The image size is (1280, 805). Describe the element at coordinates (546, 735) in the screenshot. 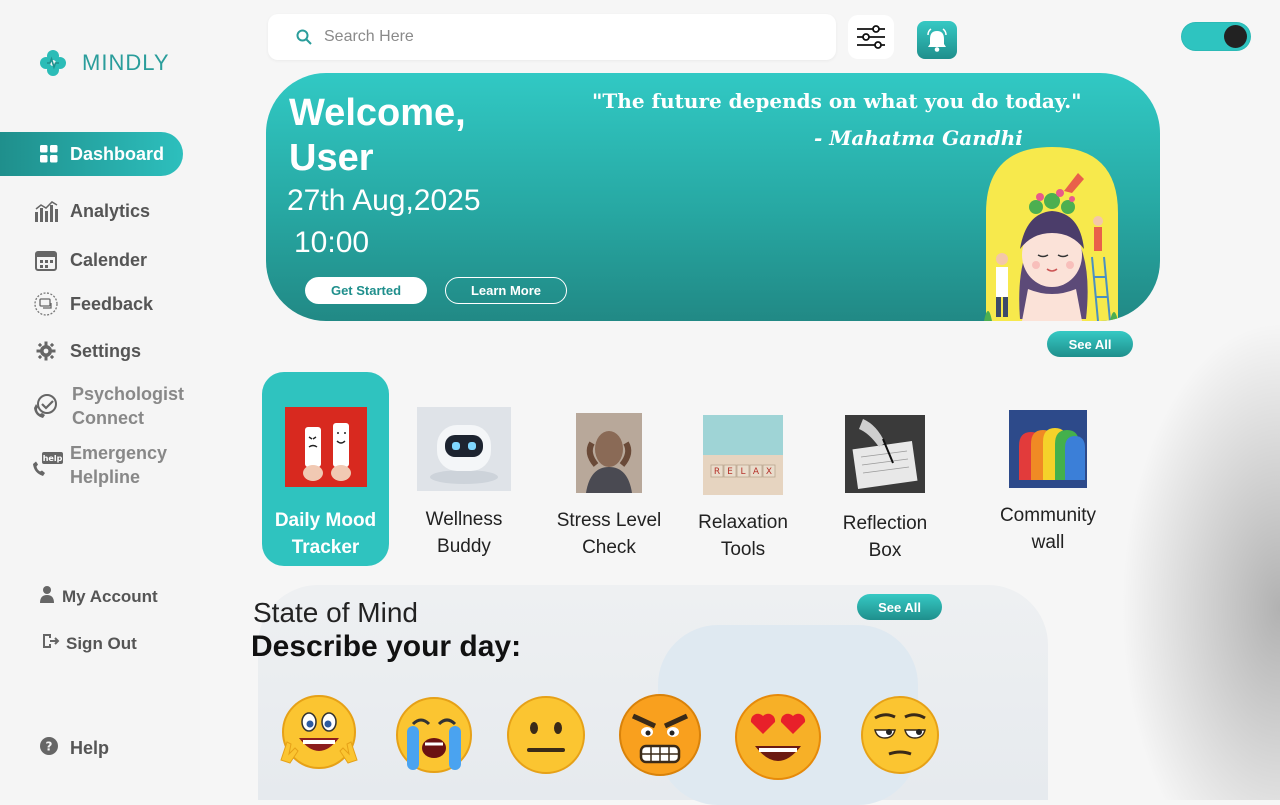

I see `neutral-emoji` at that location.